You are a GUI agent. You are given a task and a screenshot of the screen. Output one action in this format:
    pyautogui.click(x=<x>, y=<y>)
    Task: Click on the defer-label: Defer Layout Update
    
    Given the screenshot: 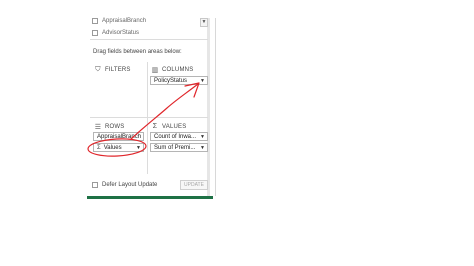 What is the action you would take?
    pyautogui.click(x=130, y=185)
    